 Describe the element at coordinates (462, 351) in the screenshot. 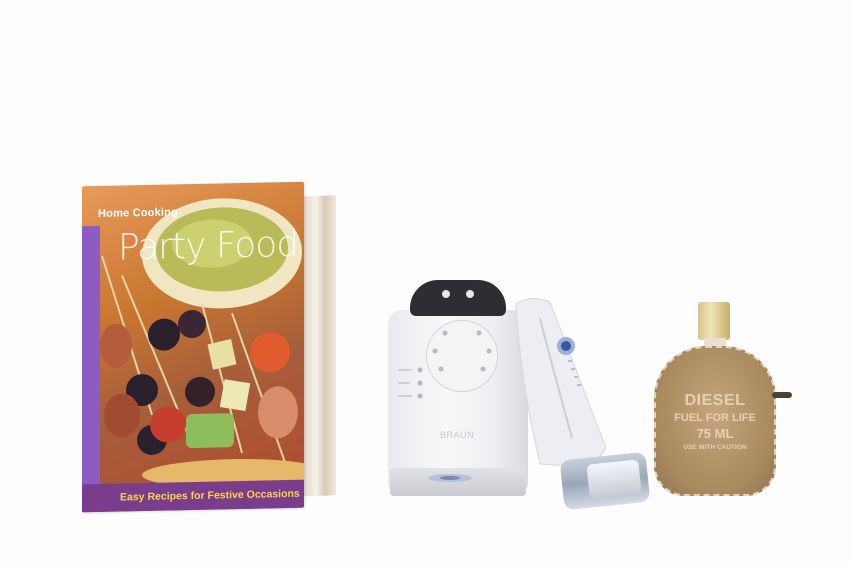

I see `dial-dots-icon` at that location.